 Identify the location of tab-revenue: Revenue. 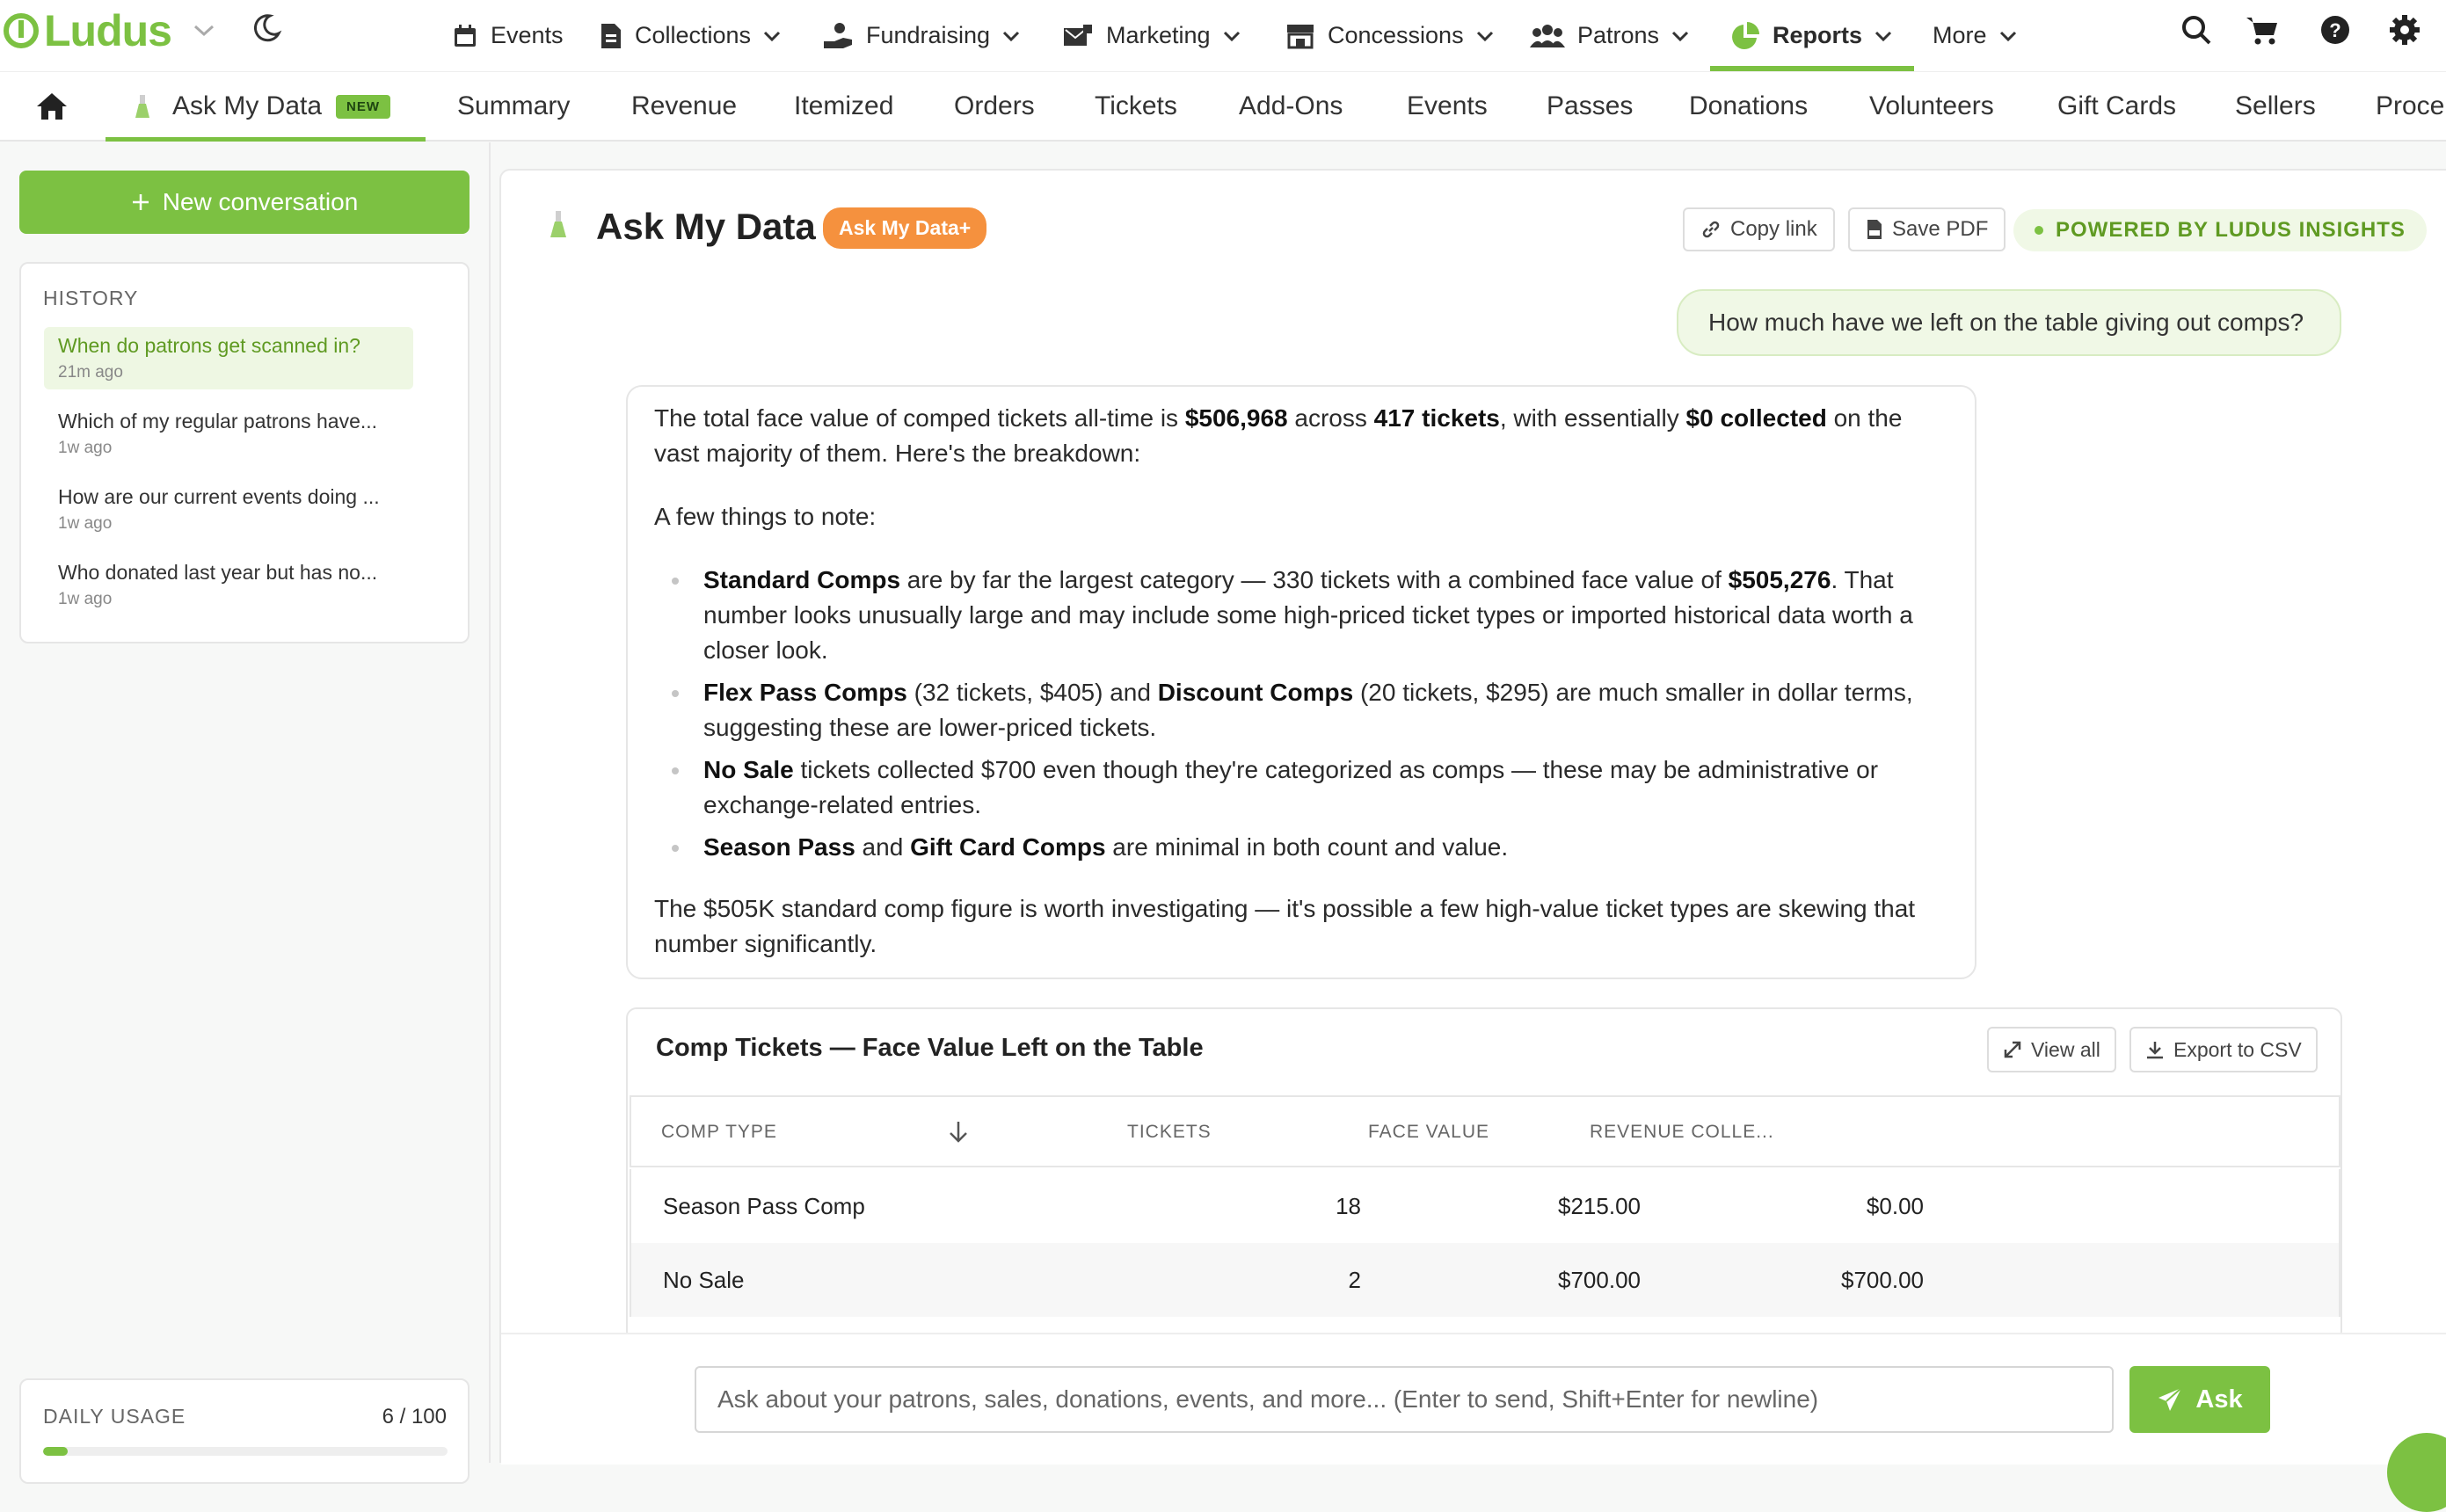
(684, 107).